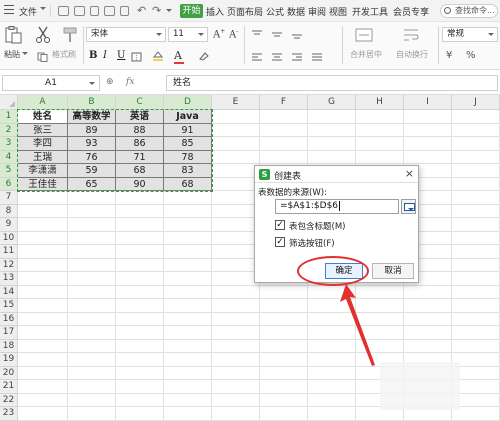 The image size is (500, 421). I want to click on cell-e16, so click(236, 319).